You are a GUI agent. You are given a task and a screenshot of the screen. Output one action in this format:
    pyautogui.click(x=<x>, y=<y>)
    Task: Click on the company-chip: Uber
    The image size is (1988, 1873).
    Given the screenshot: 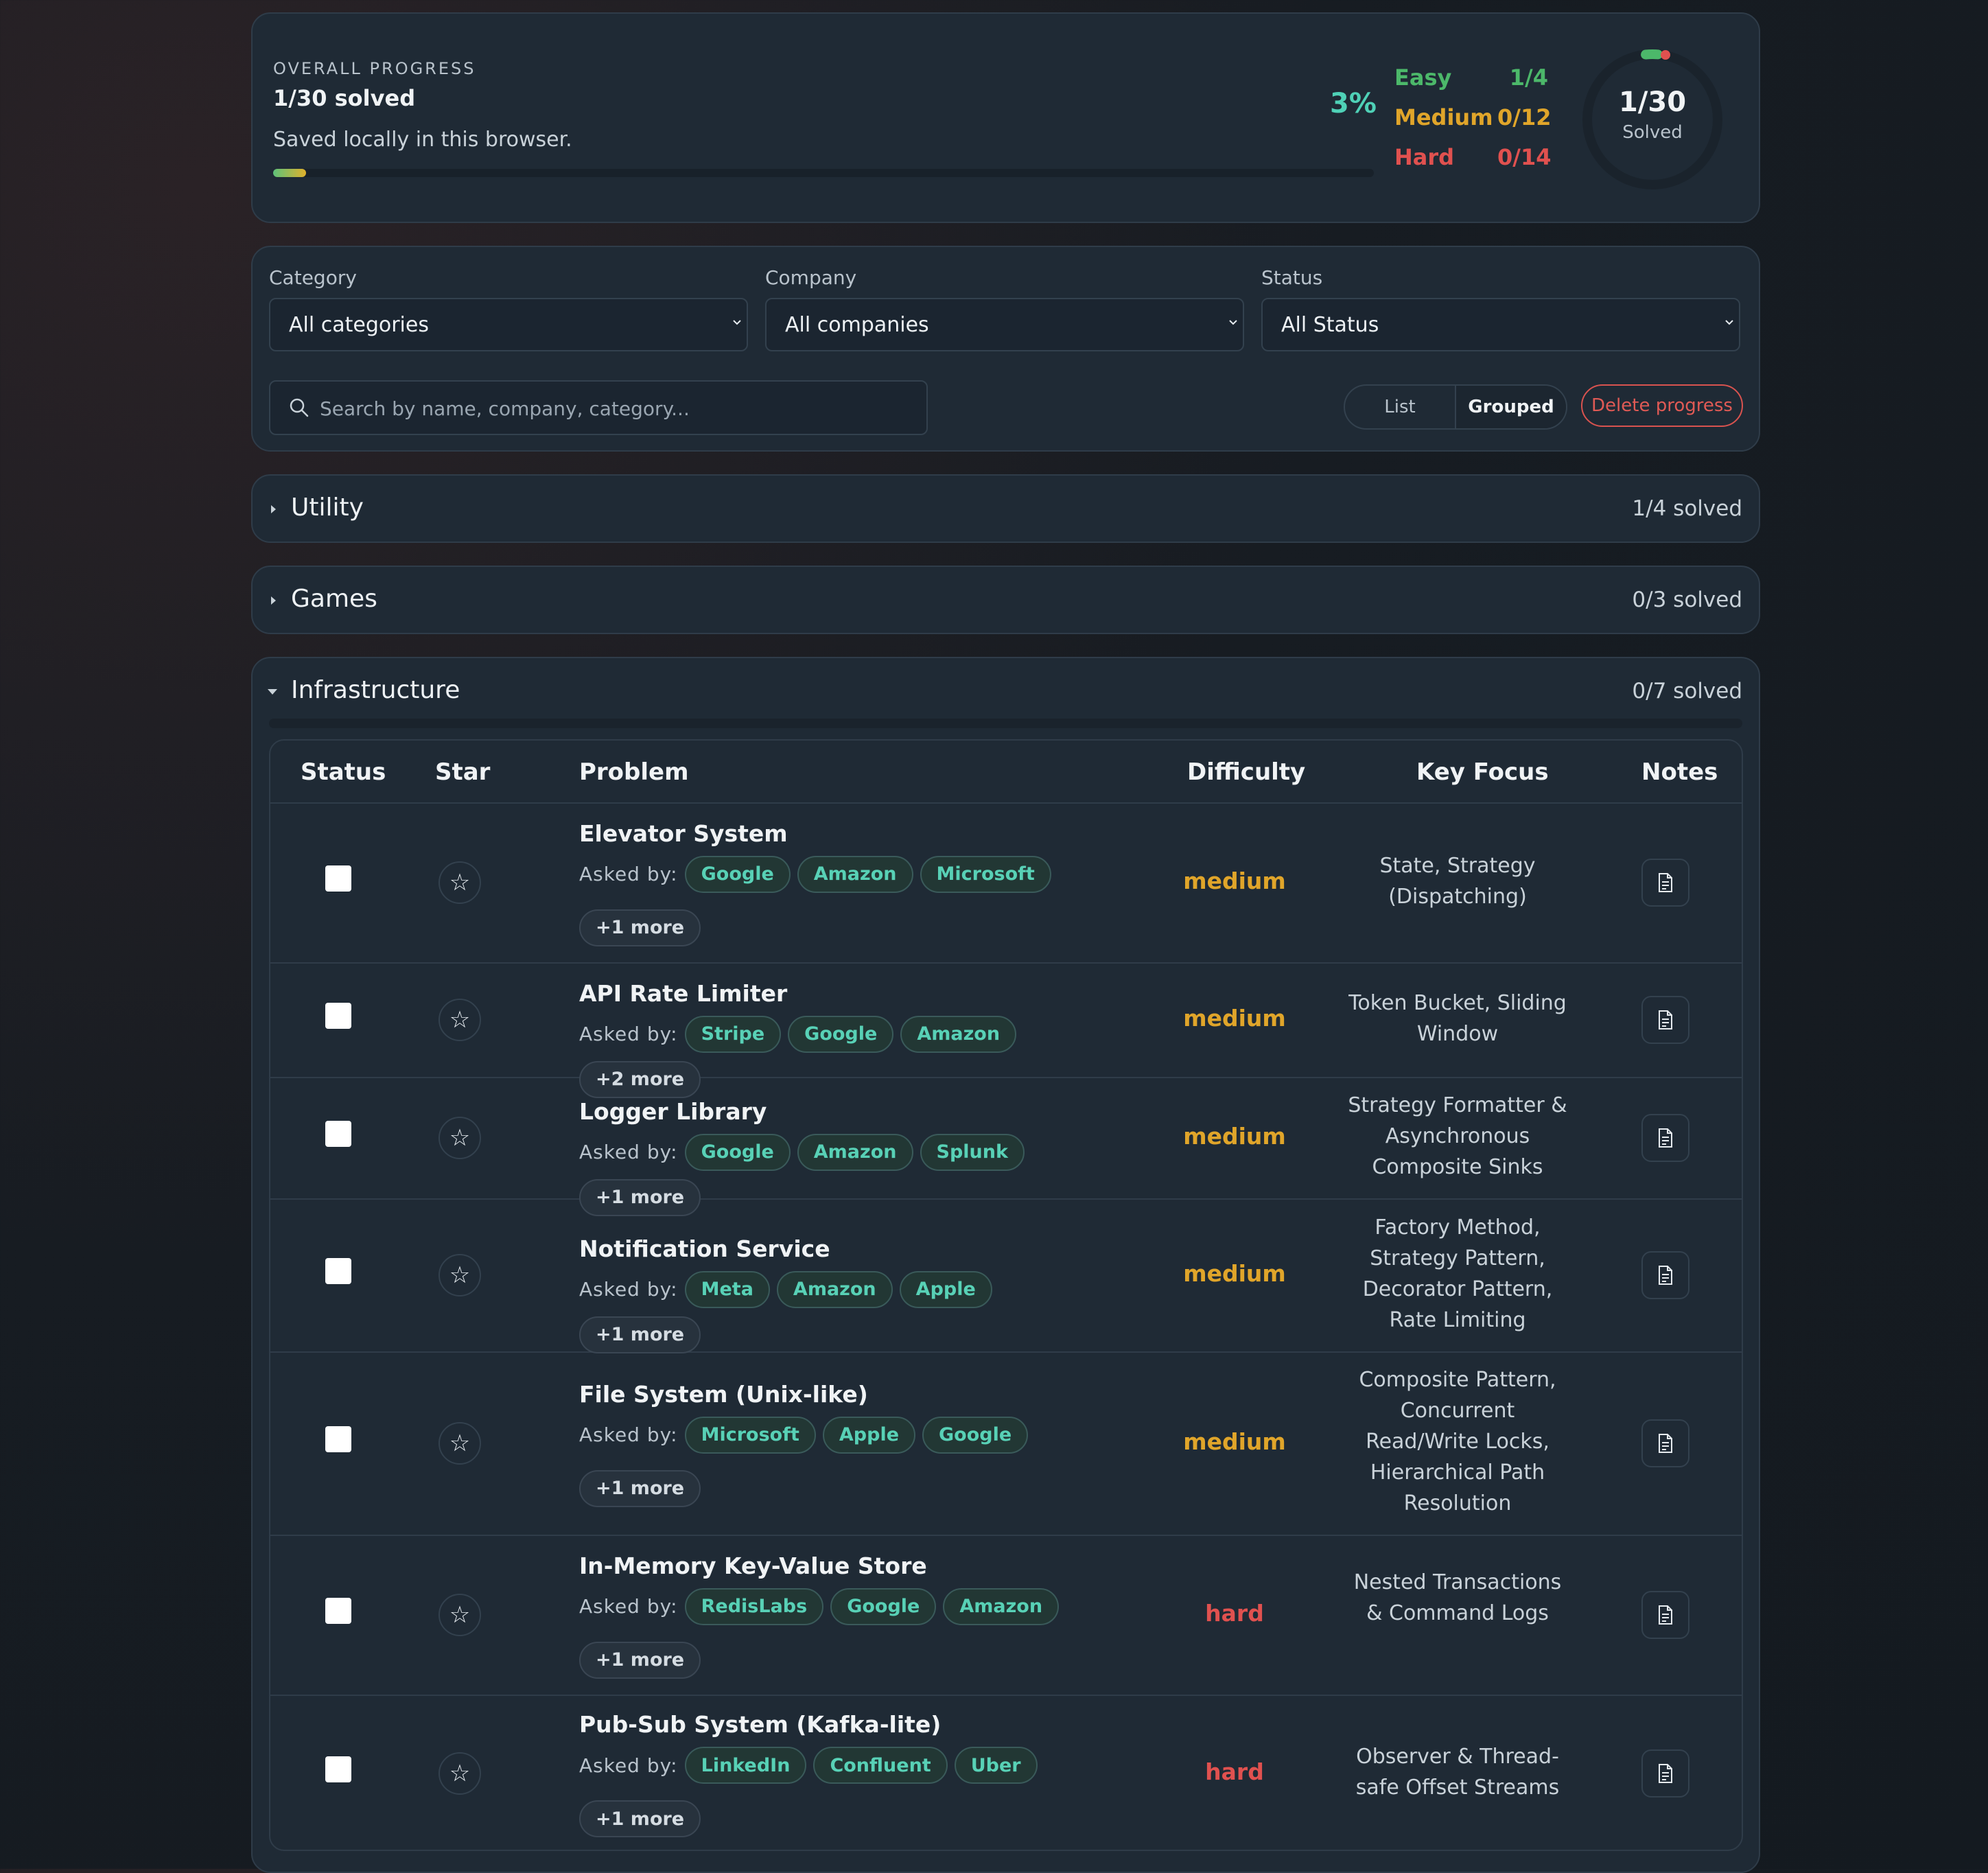 What is the action you would take?
    pyautogui.click(x=996, y=1765)
    